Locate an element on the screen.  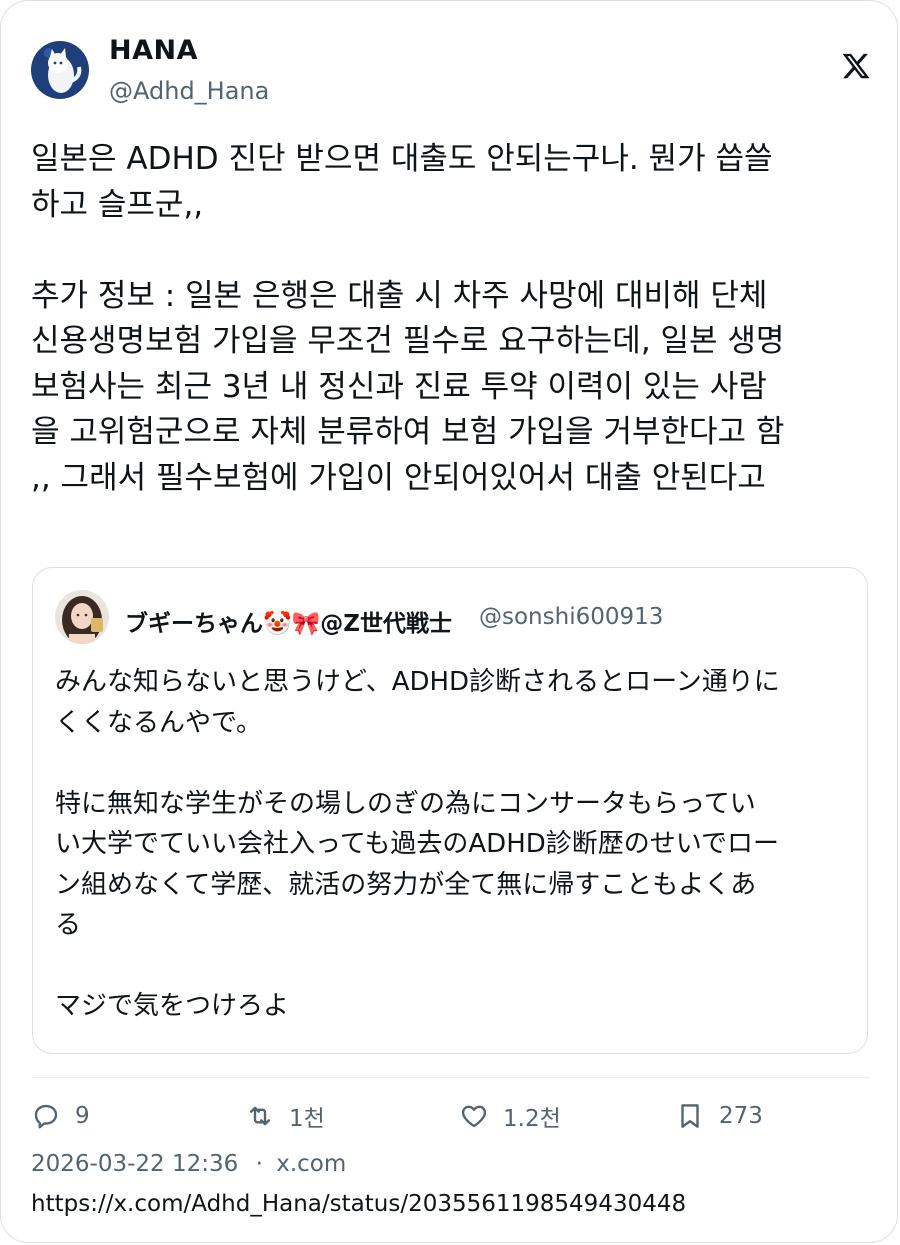
retweet-count: 1천 is located at coordinates (307, 1119).